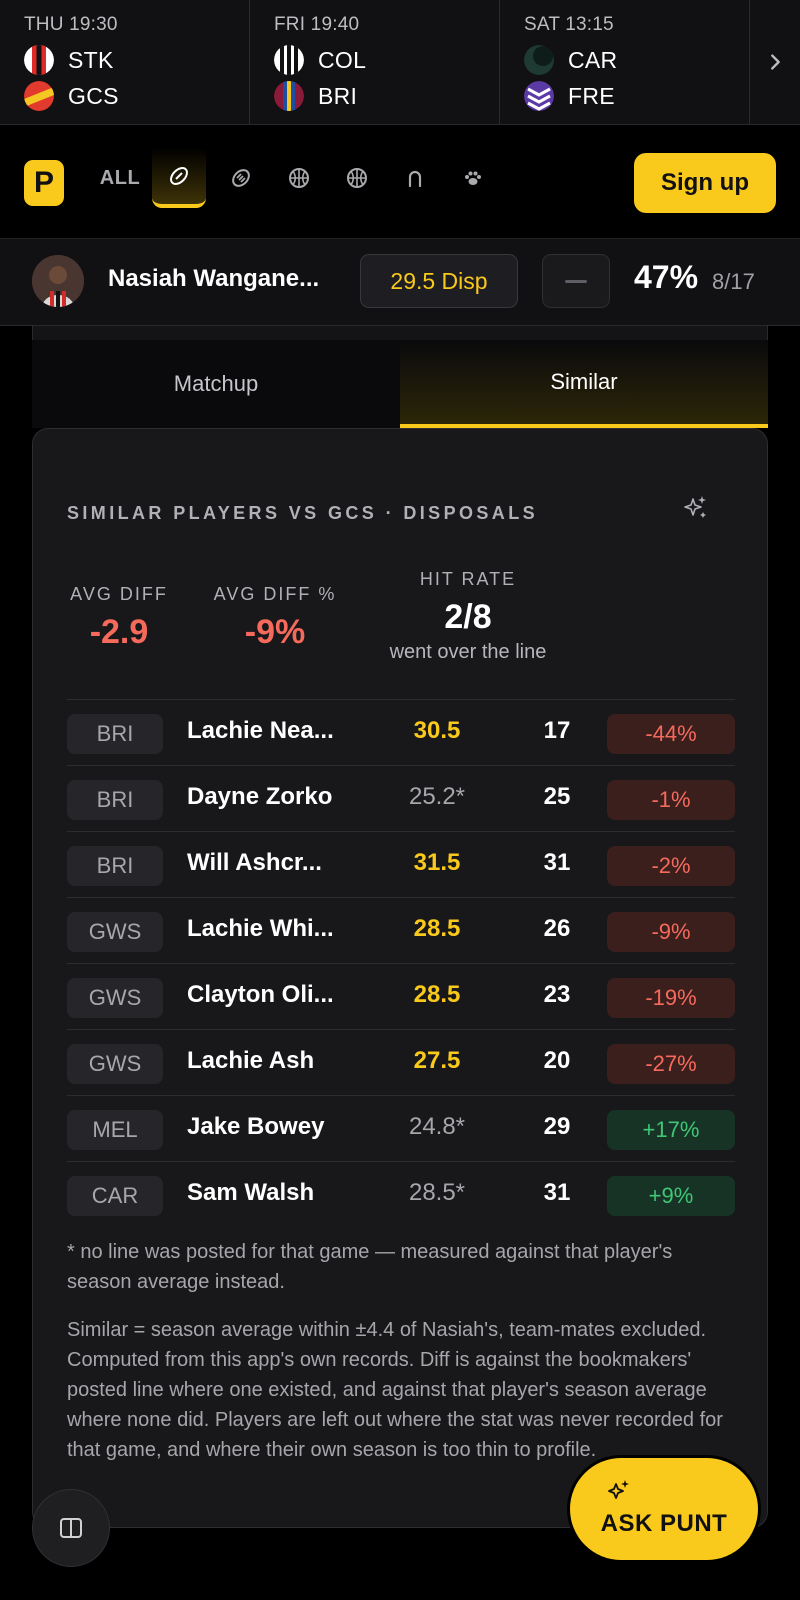  What do you see at coordinates (375, 62) in the screenshot?
I see `fixture-card: FRI 19:40 COL BRI` at bounding box center [375, 62].